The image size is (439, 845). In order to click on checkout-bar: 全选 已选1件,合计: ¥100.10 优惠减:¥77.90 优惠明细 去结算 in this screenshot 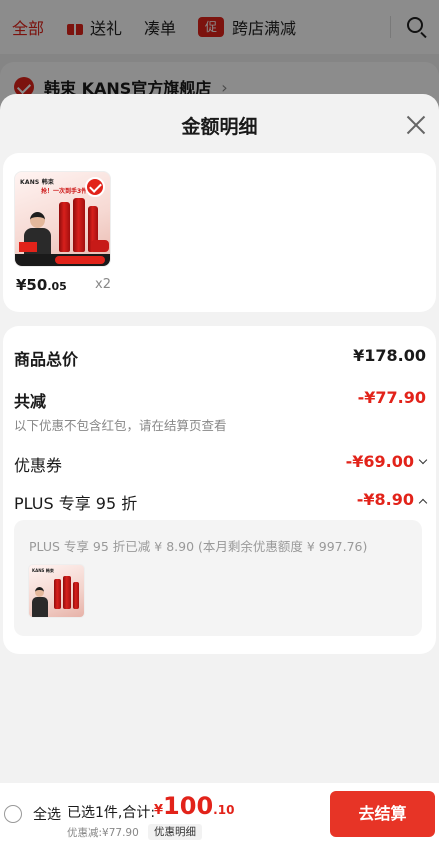, I will do `click(219, 814)`.